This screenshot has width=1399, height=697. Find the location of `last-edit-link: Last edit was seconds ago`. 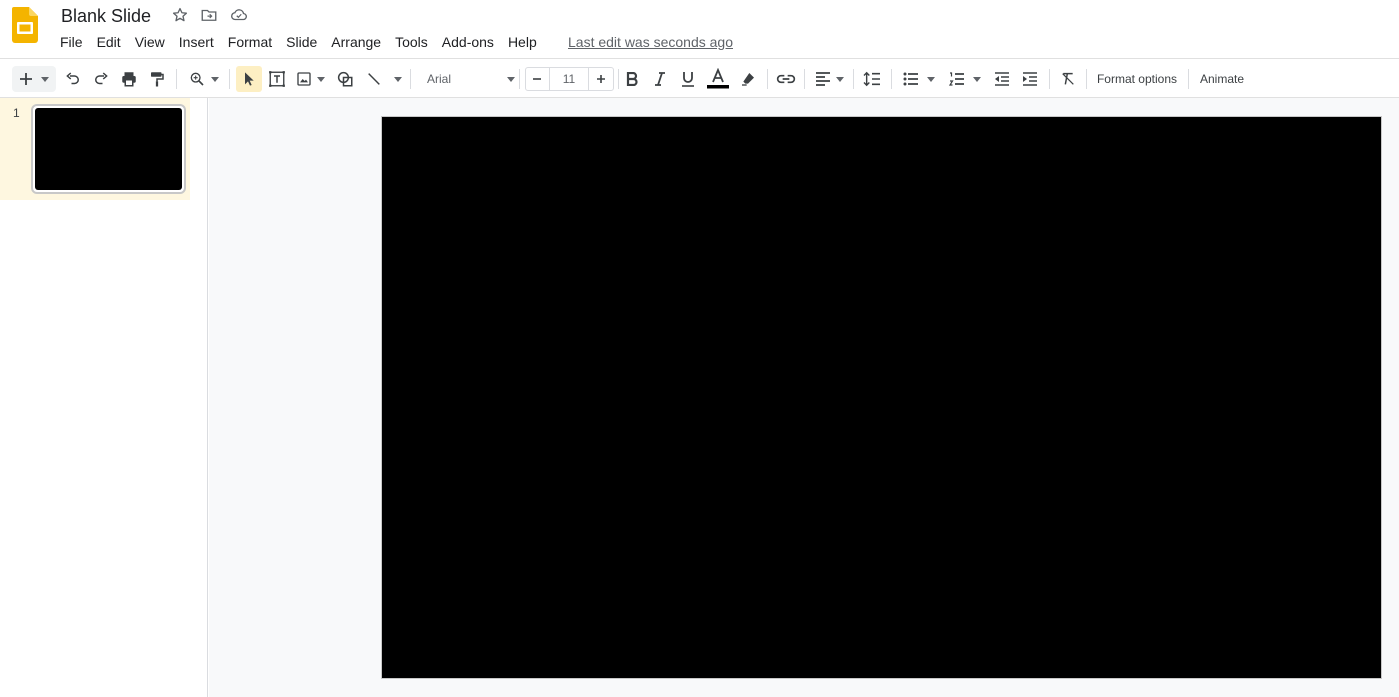

last-edit-link: Last edit was seconds ago is located at coordinates (650, 42).